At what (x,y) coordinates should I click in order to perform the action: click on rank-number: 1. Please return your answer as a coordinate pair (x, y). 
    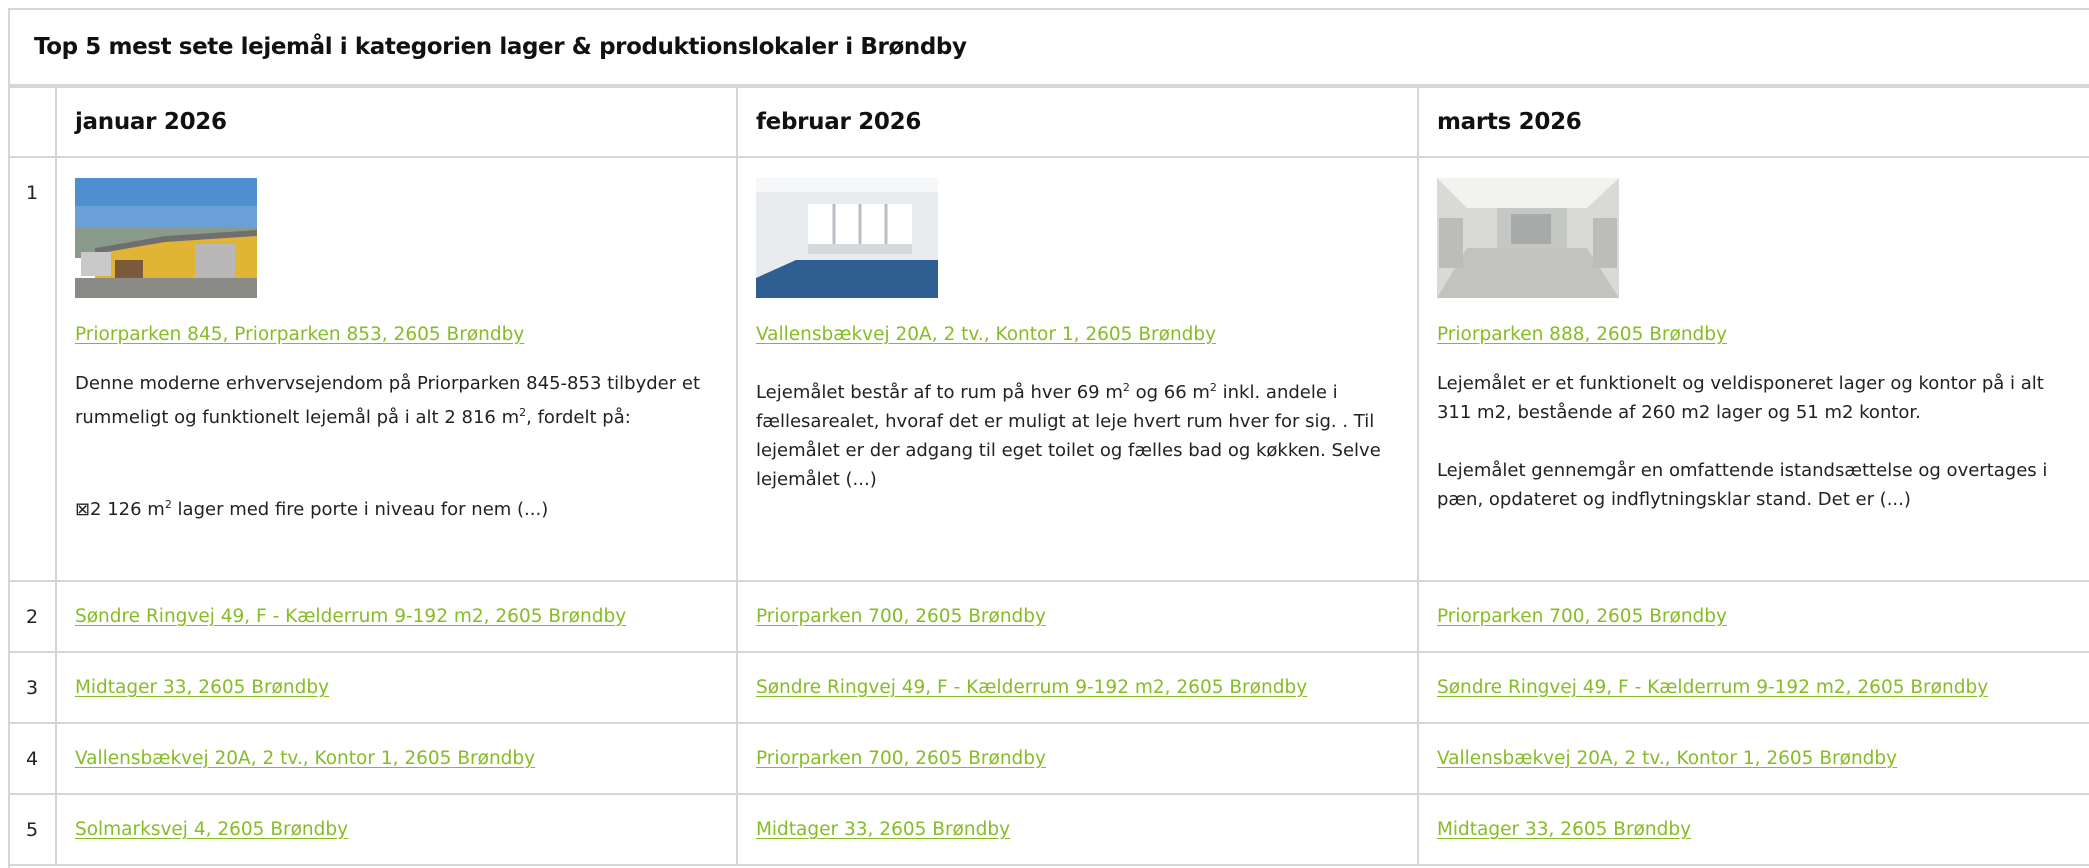
    Looking at the image, I should click on (33, 369).